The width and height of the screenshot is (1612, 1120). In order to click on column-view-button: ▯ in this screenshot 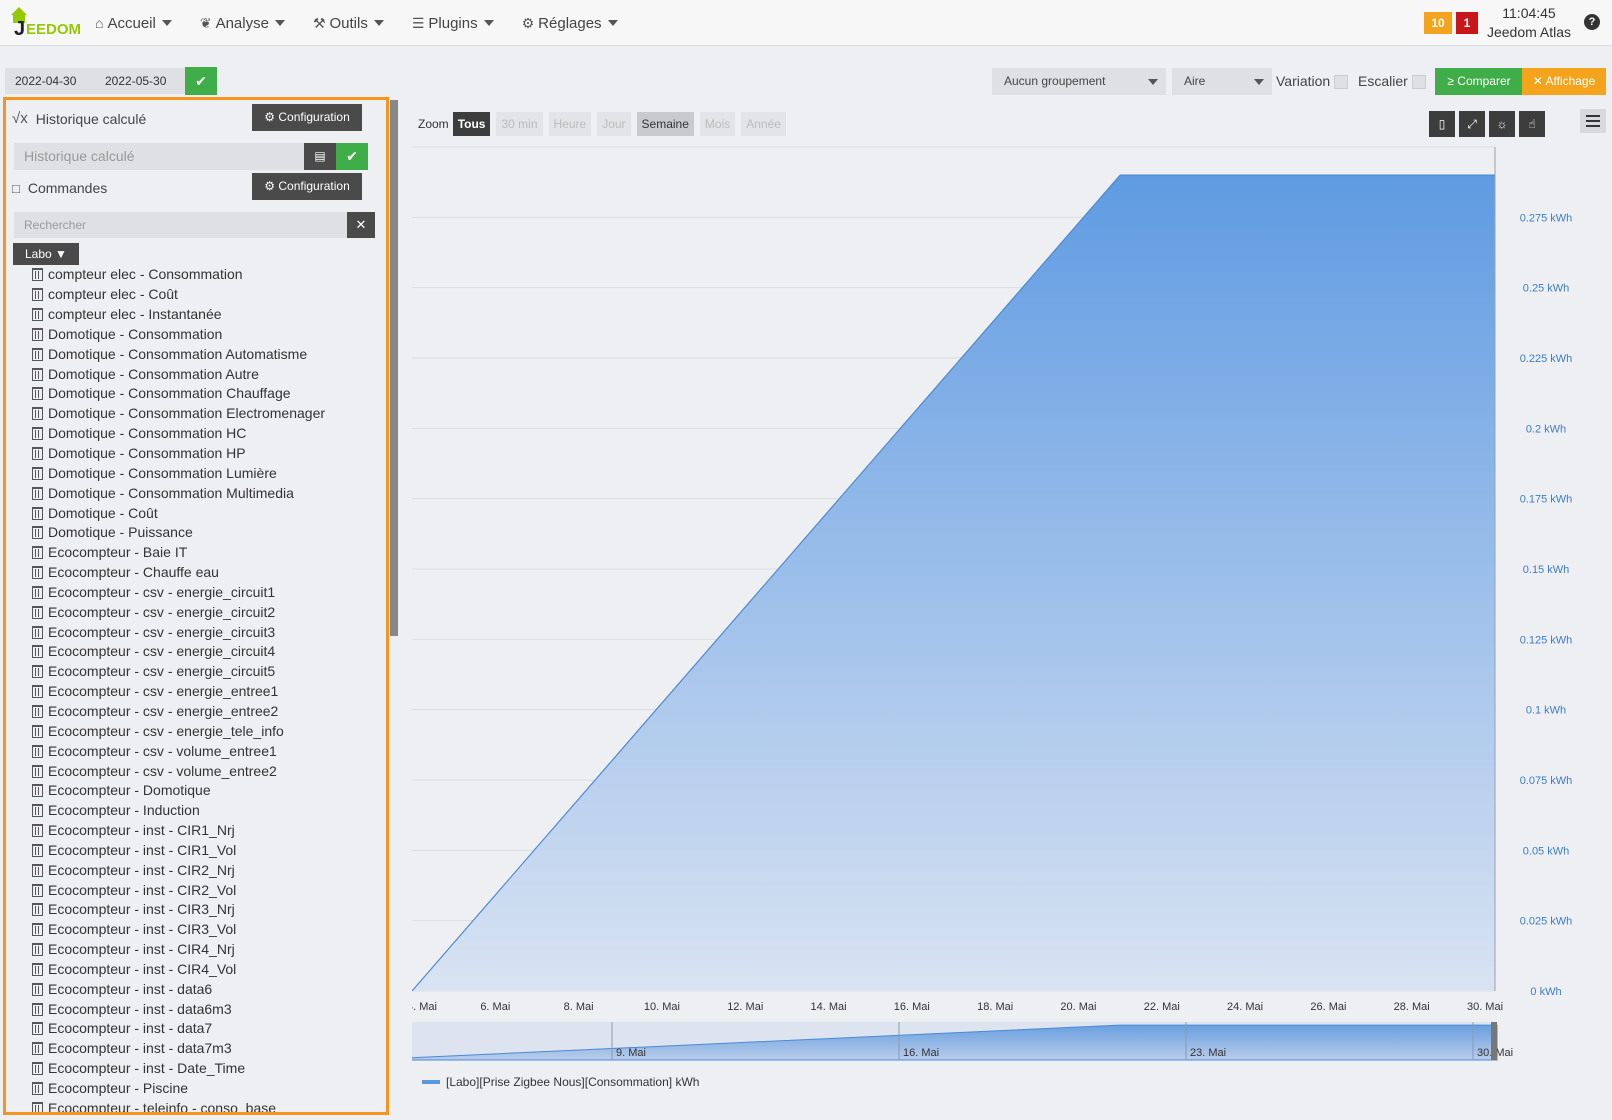, I will do `click(1442, 124)`.